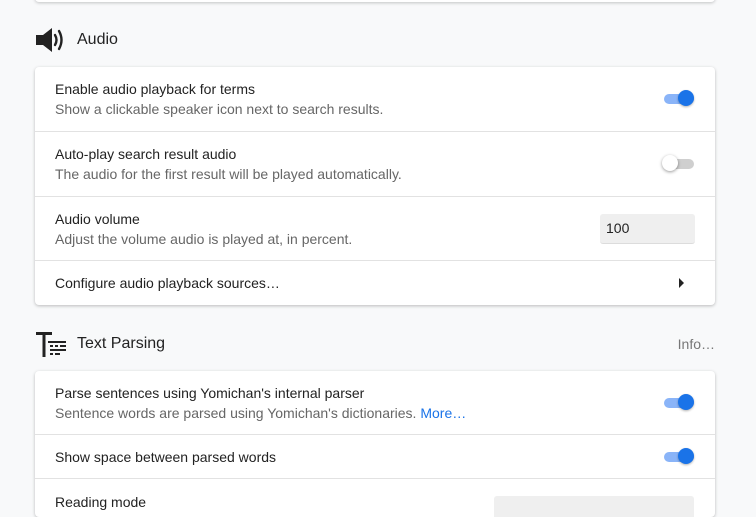 Image resolution: width=756 pixels, height=517 pixels. I want to click on setting-label: Audio volume, so click(97, 218).